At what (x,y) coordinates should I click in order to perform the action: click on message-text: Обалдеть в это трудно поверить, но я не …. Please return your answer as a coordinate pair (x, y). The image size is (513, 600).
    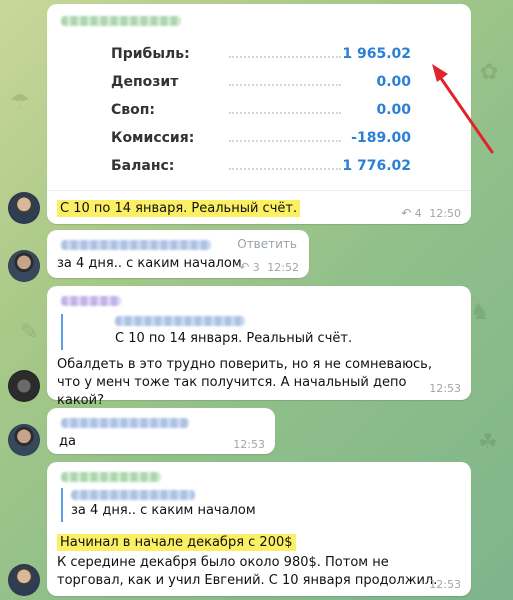
    Looking at the image, I should click on (244, 382).